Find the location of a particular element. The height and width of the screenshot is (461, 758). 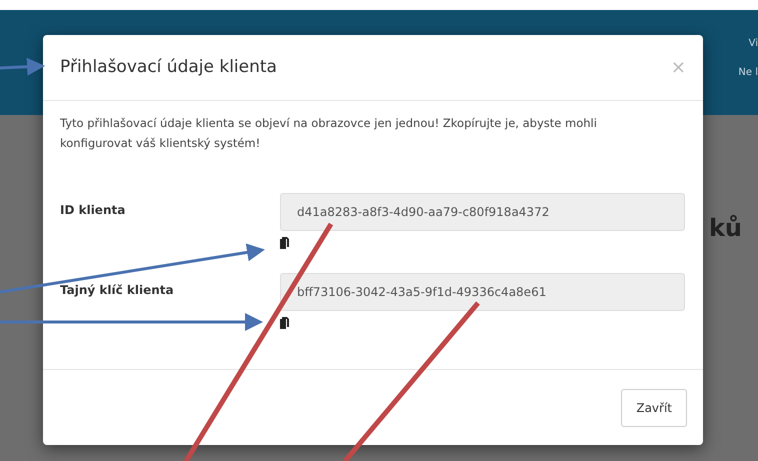

annotation-arrow is located at coordinates (22, 67).